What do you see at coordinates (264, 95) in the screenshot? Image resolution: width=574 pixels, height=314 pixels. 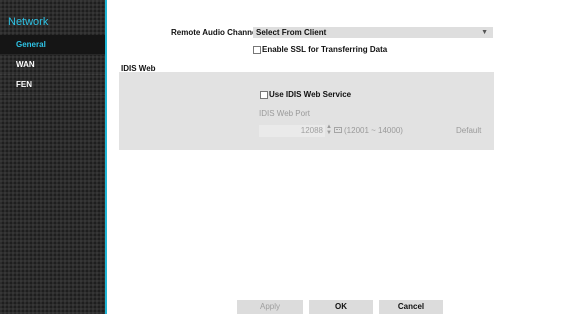 I see `use-idis-checkbox` at bounding box center [264, 95].